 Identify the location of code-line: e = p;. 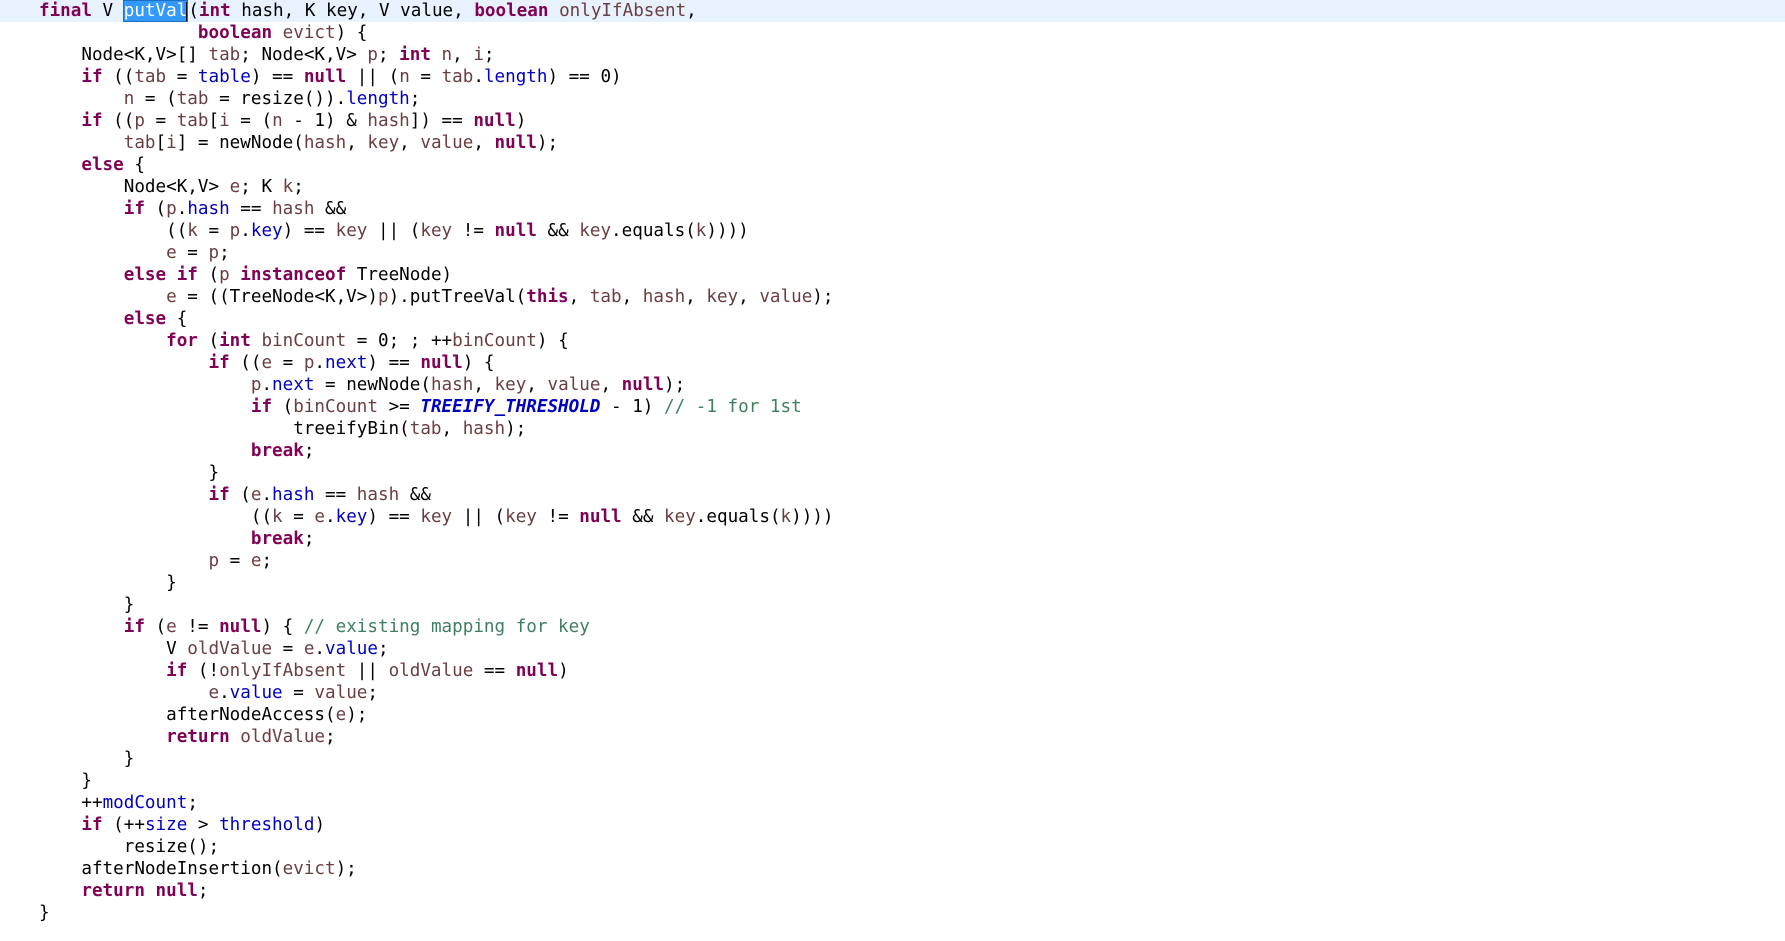
(892, 253).